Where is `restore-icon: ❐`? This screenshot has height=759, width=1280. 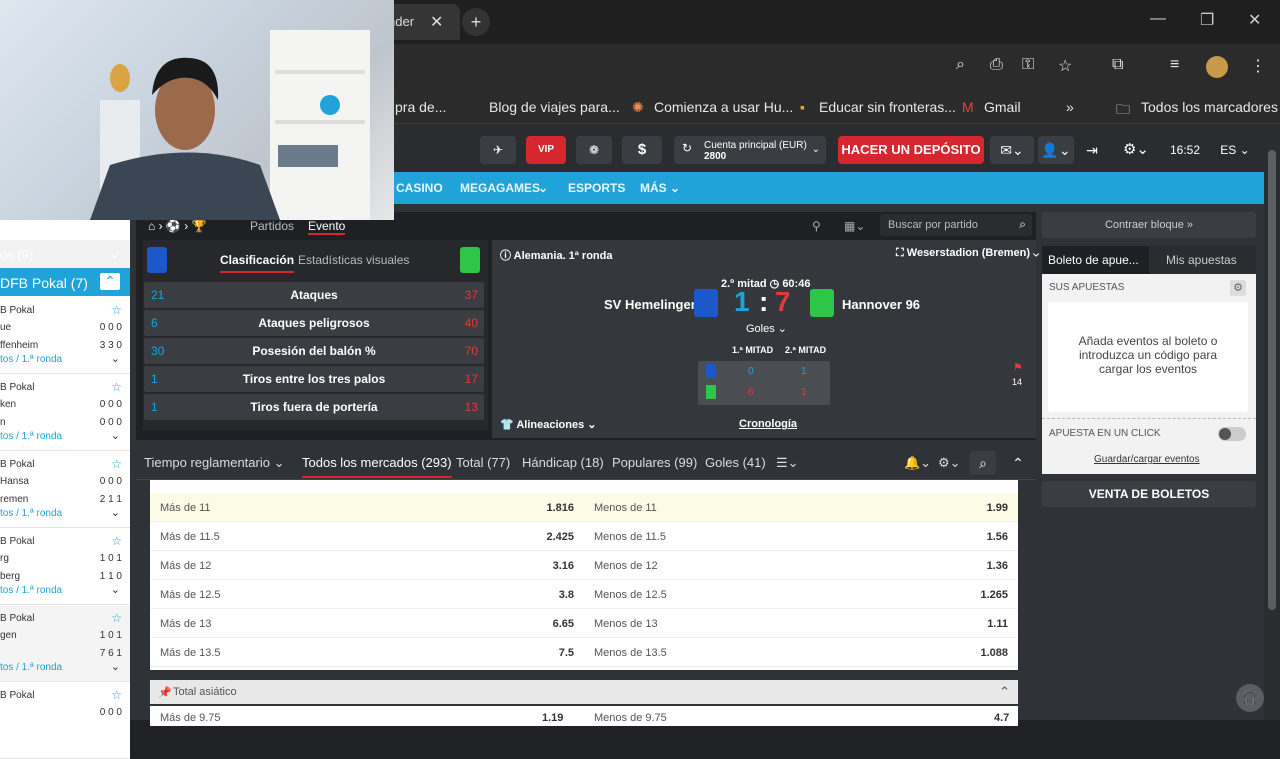
restore-icon: ❐ is located at coordinates (1207, 20).